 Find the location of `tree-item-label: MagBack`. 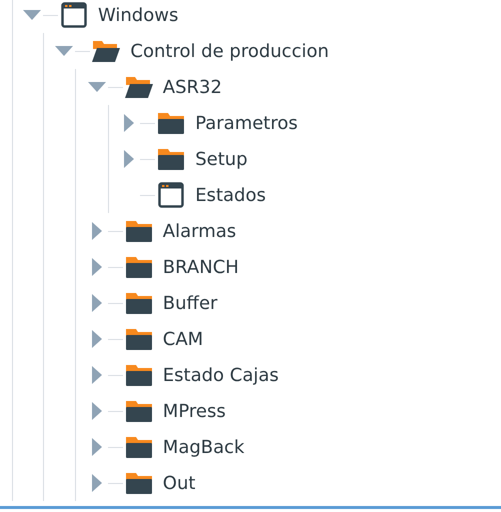

tree-item-label: MagBack is located at coordinates (203, 447).